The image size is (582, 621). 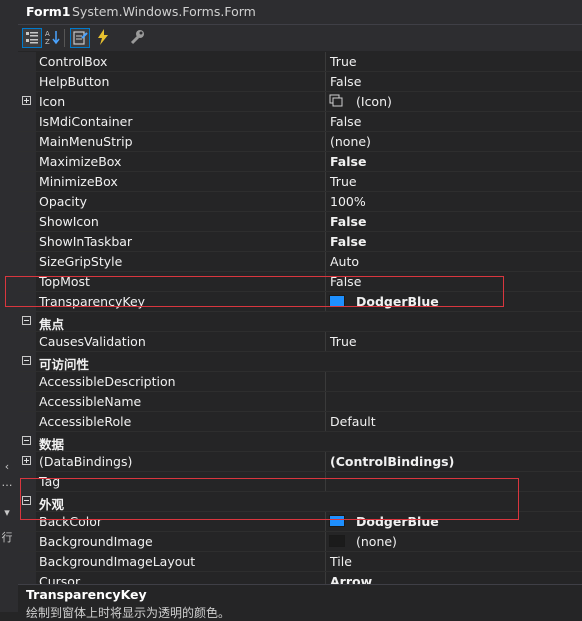 I want to click on property-pages-button, so click(x=138, y=38).